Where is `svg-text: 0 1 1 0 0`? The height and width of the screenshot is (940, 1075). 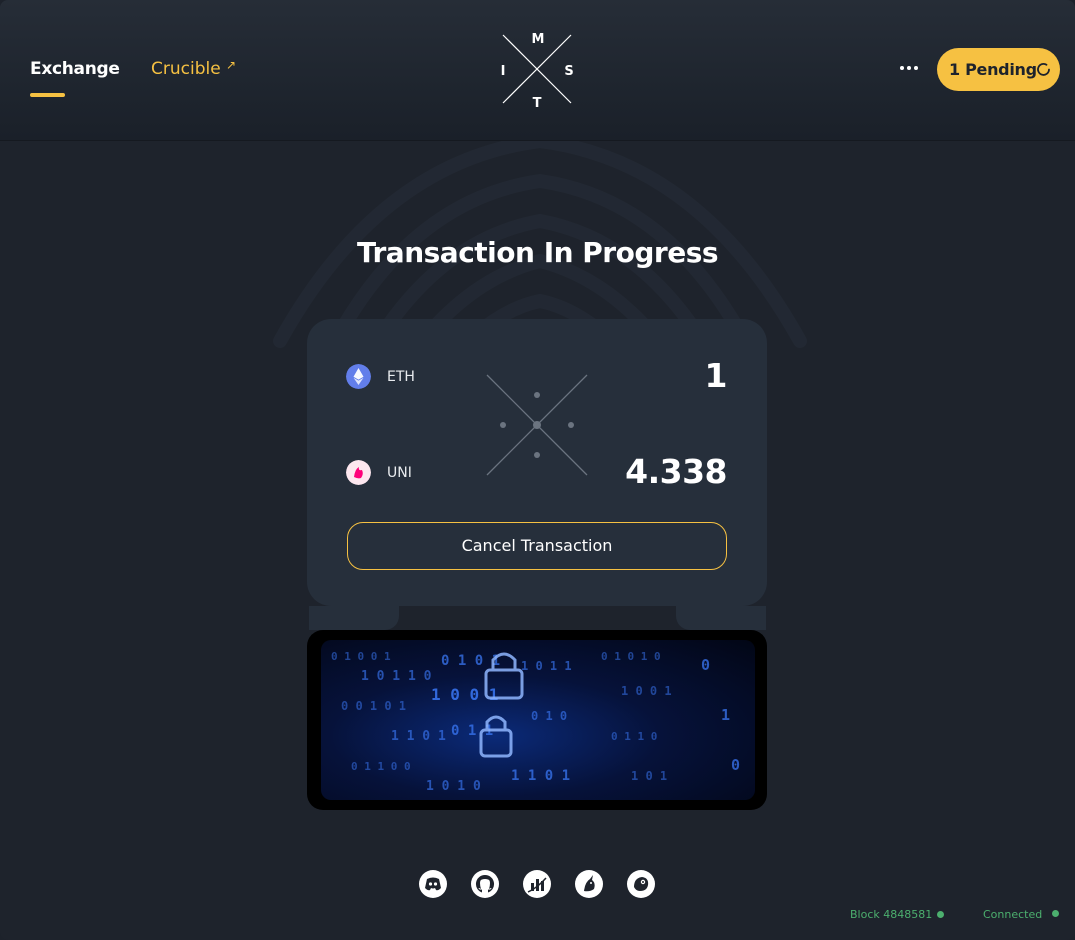 svg-text: 0 1 1 0 0 is located at coordinates (381, 766).